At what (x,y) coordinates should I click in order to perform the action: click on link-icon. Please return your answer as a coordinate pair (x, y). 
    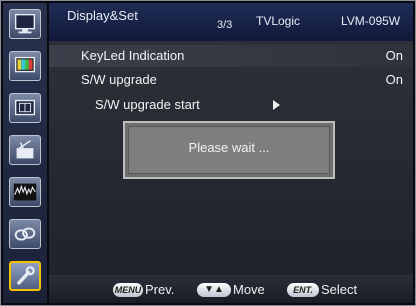
    Looking at the image, I should click on (25, 234).